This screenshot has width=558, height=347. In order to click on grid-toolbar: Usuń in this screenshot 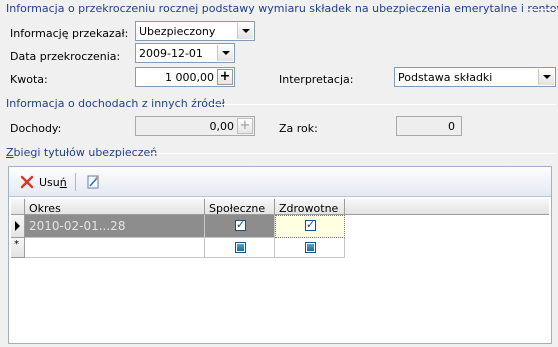, I will do `click(280, 182)`.